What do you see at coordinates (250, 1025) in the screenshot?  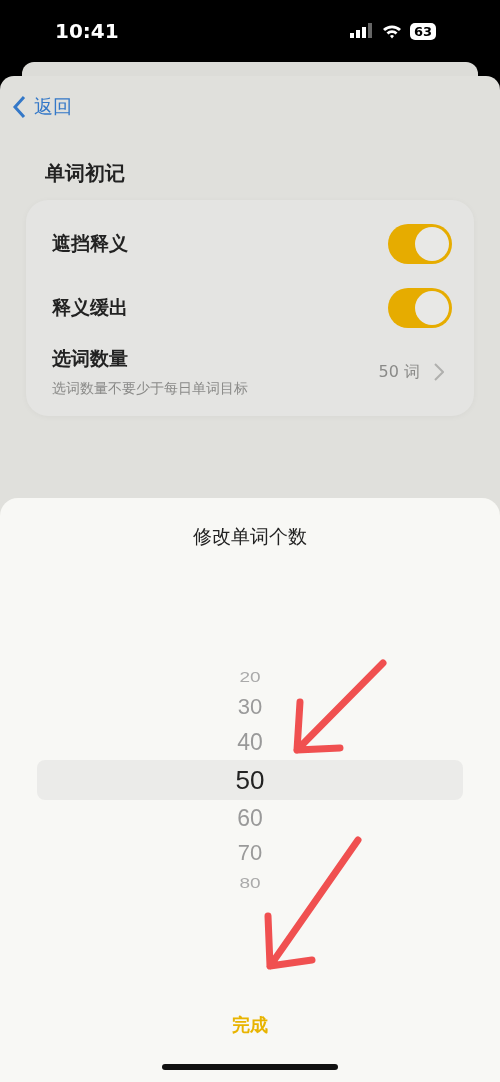 I see `done-button: 完成` at bounding box center [250, 1025].